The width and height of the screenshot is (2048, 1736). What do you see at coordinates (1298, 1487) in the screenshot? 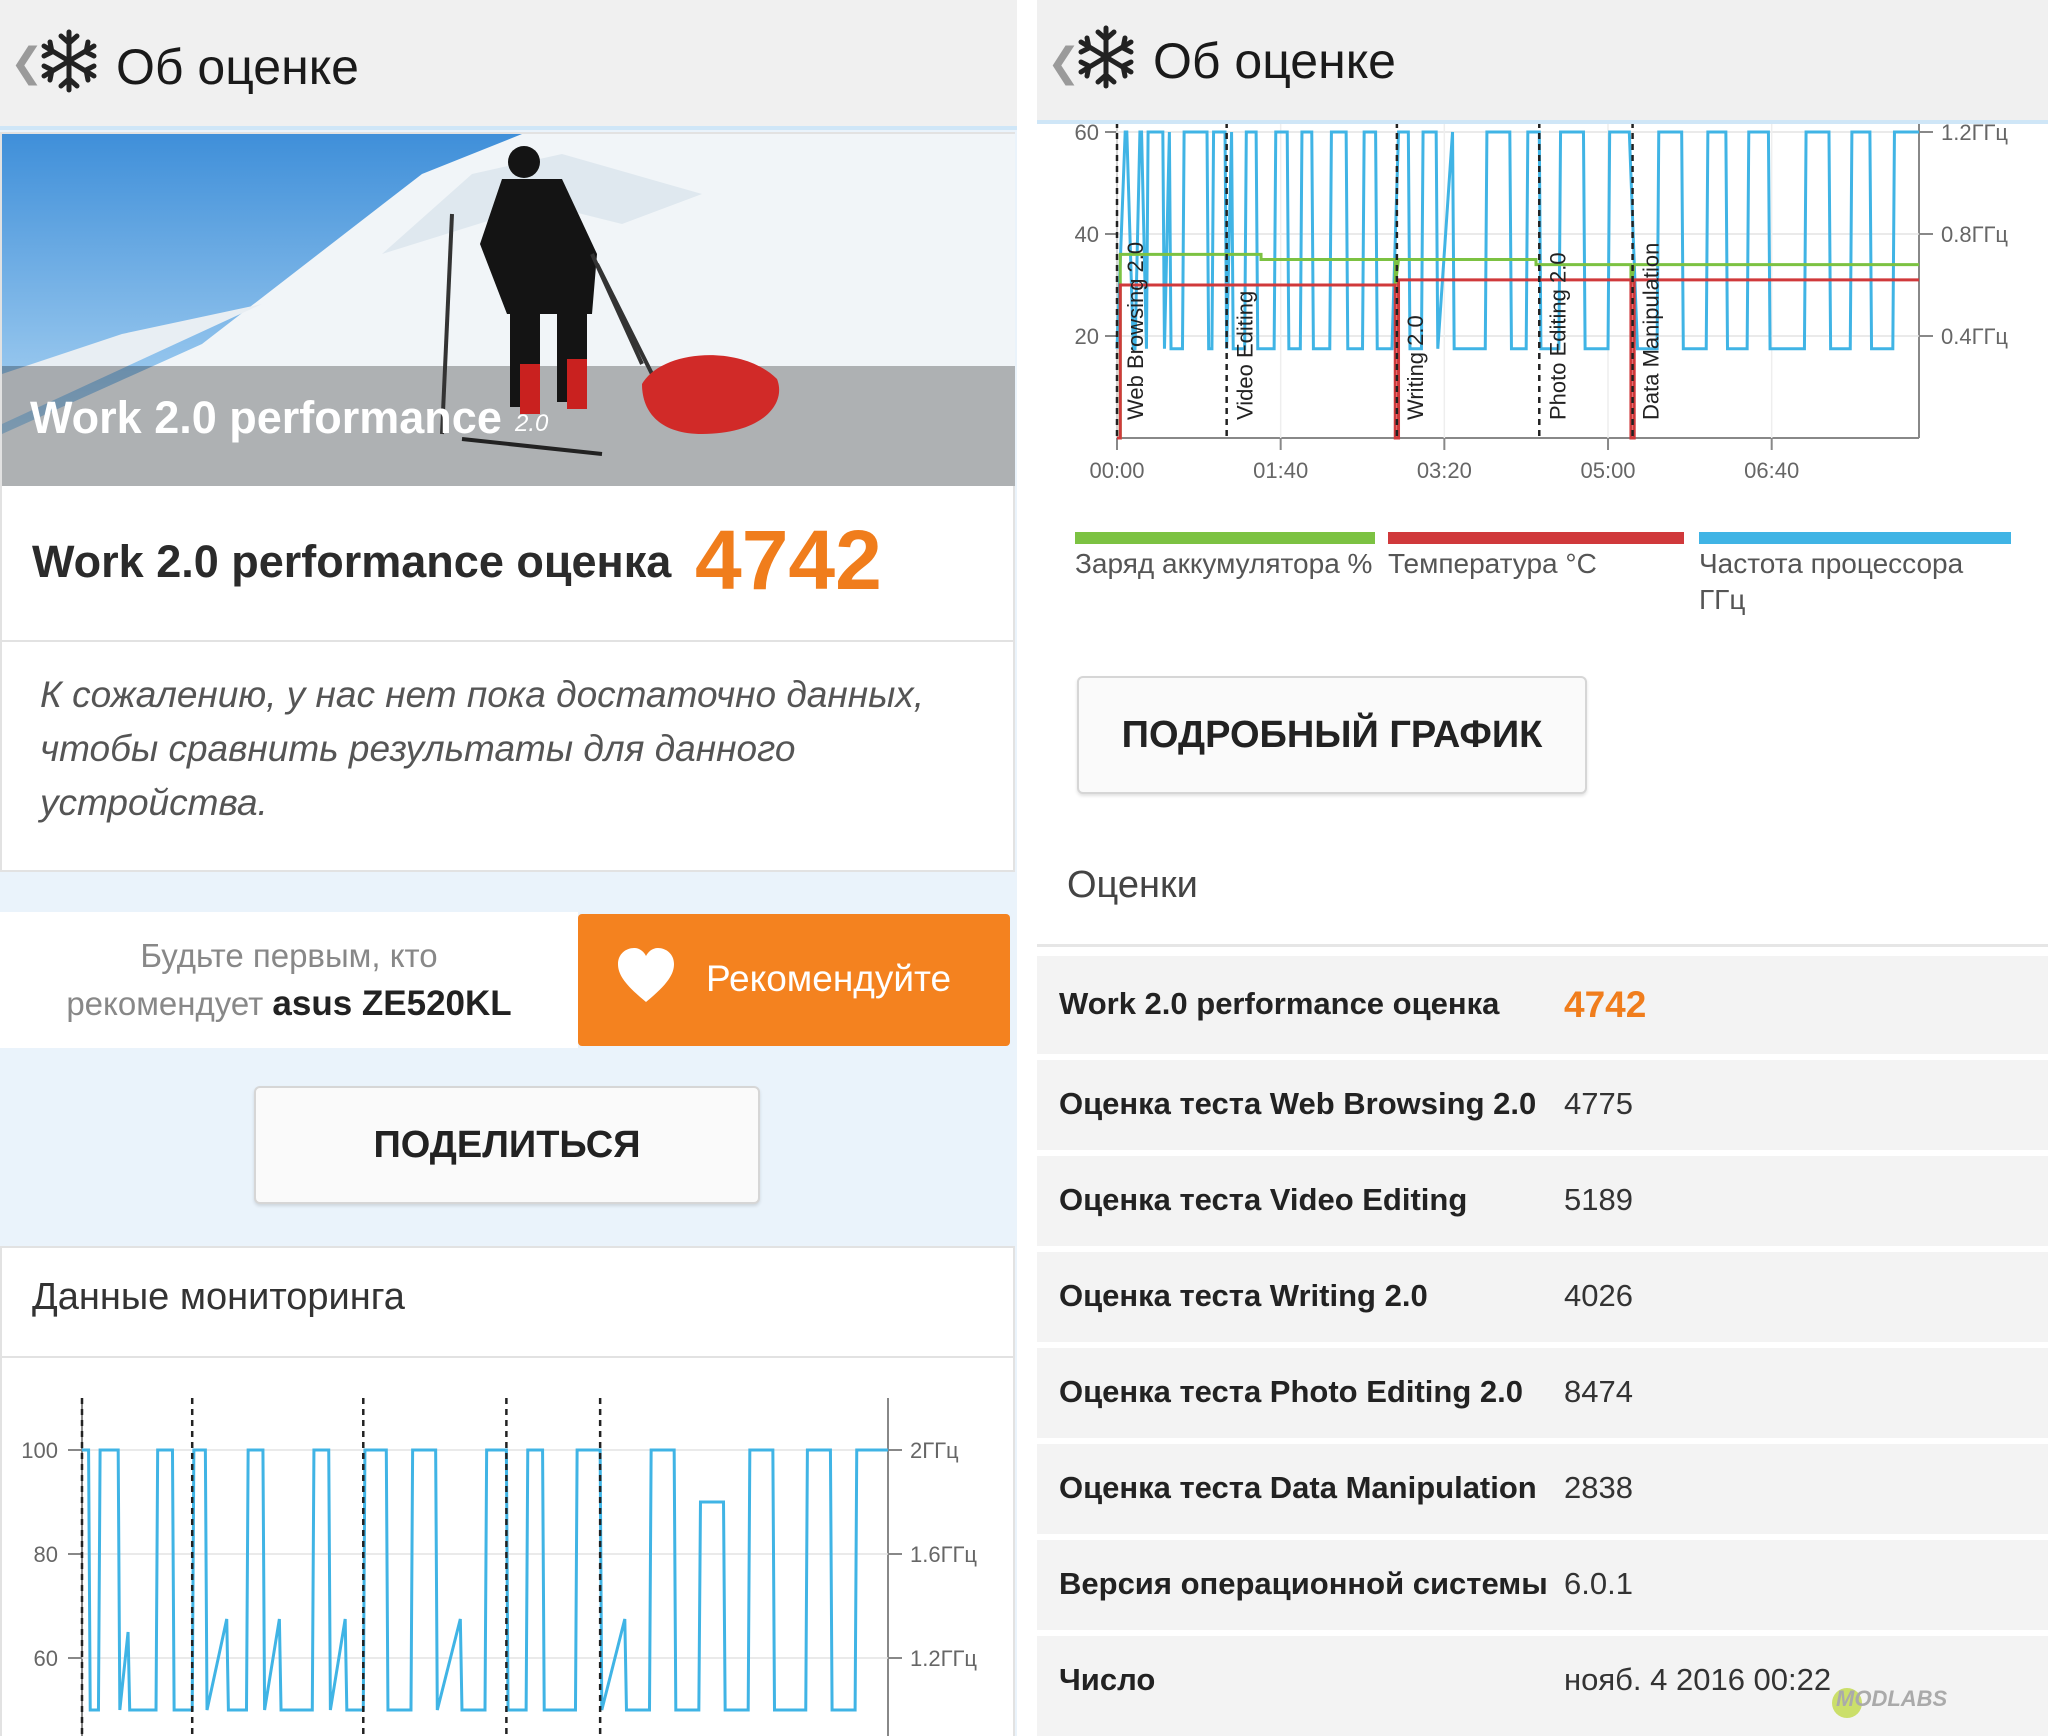
I see `score-name: Оценка теста Data Manipulation` at bounding box center [1298, 1487].